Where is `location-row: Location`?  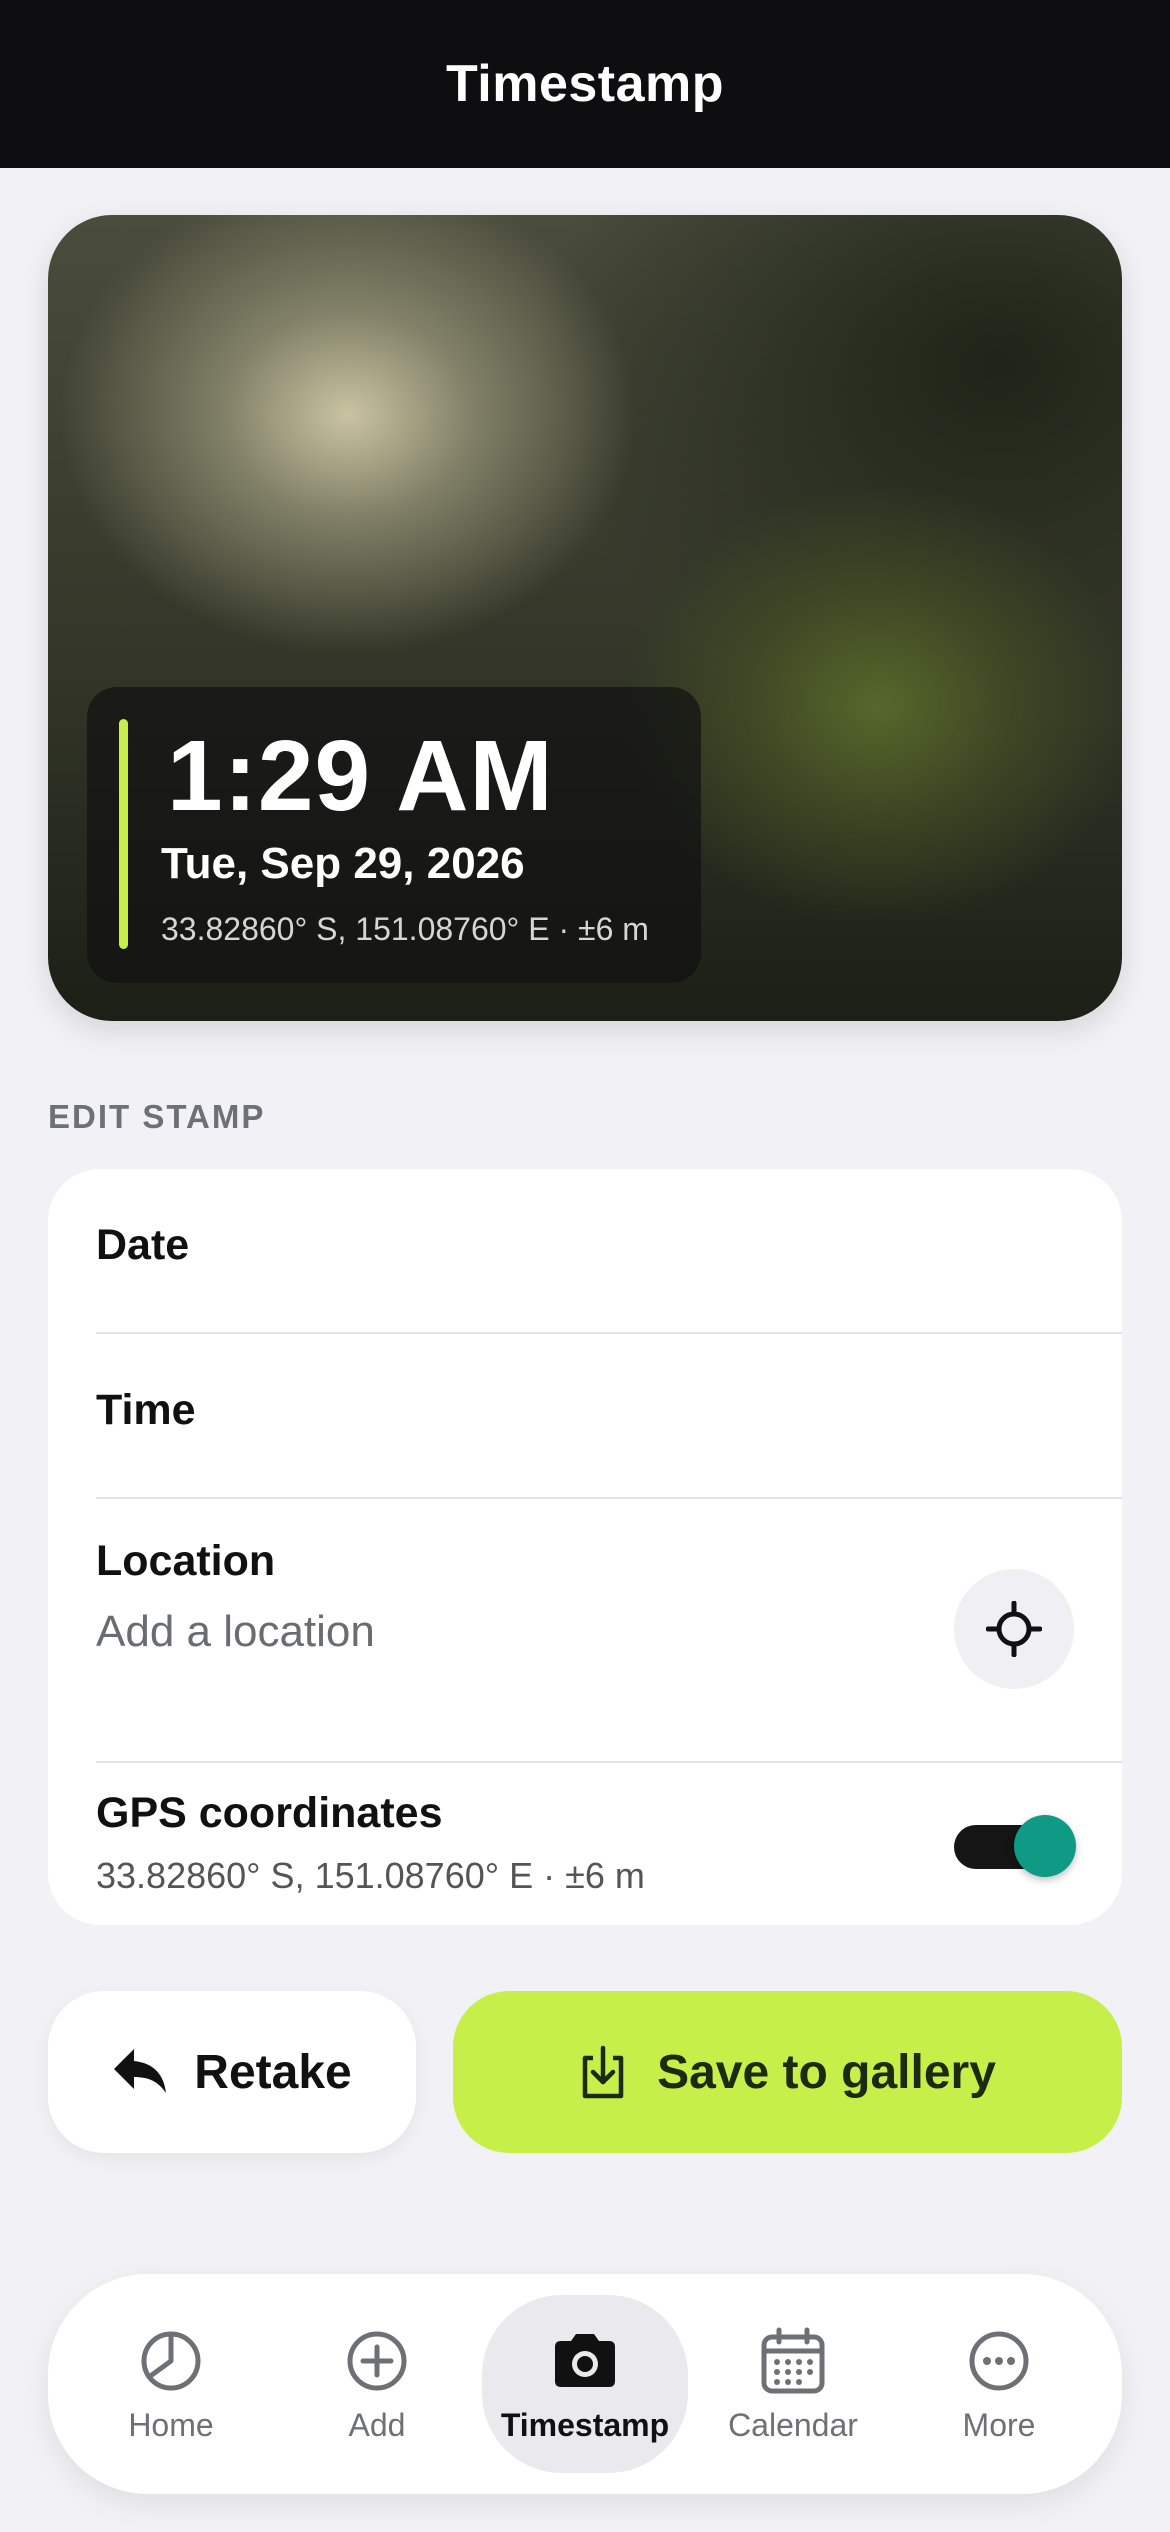 location-row: Location is located at coordinates (609, 1631).